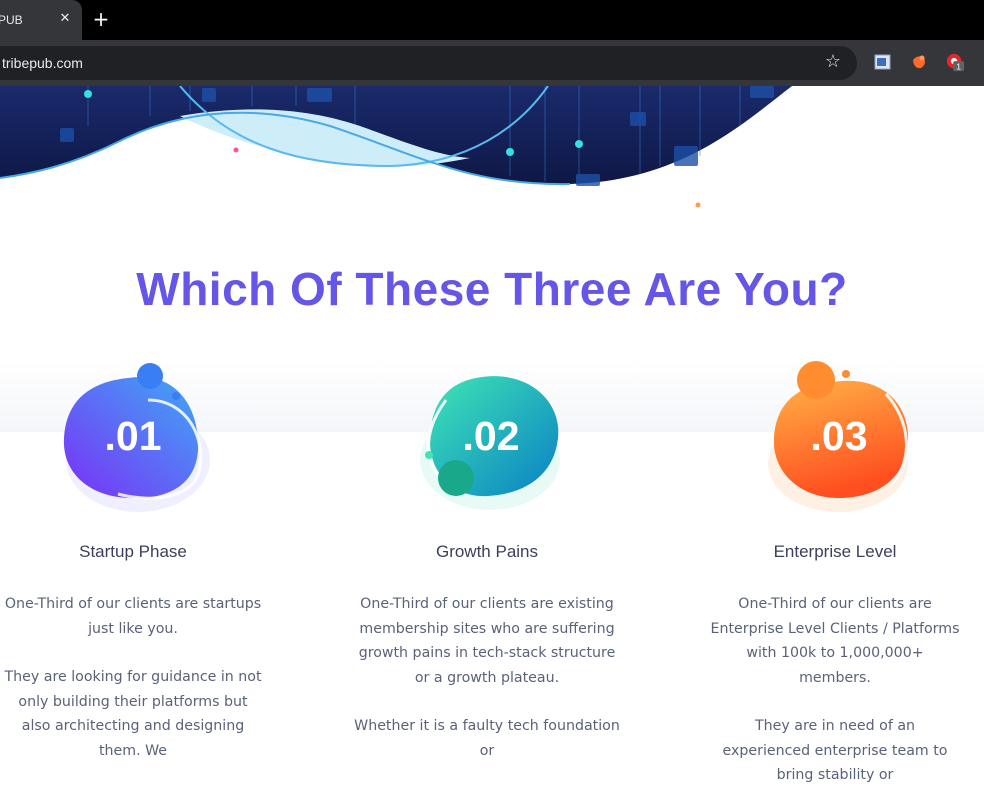 The image size is (984, 812). I want to click on extension-fox-icon, so click(919, 62).